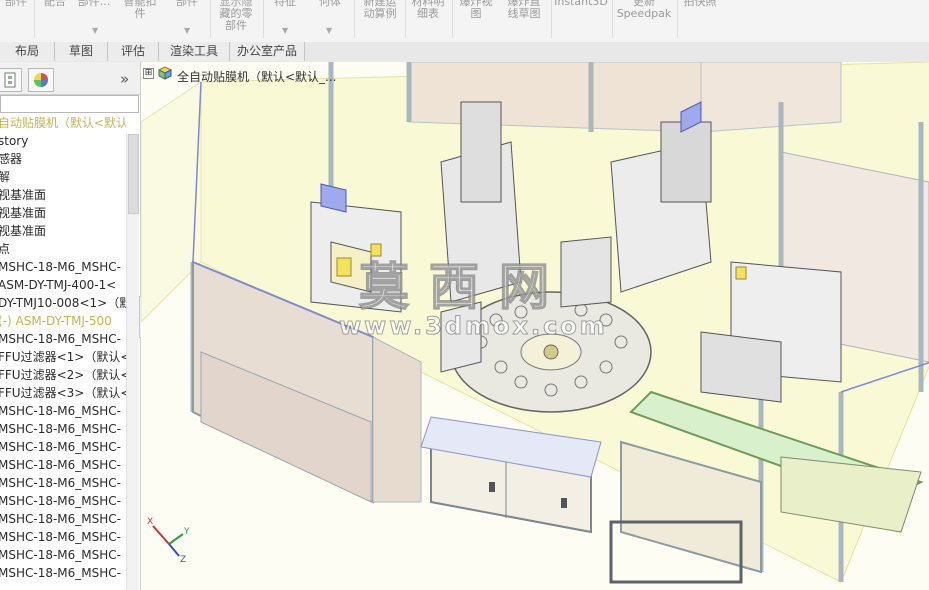 This screenshot has width=929, height=590. What do you see at coordinates (442, 64) in the screenshot?
I see `zoom-to-fit-icon: ⊕` at bounding box center [442, 64].